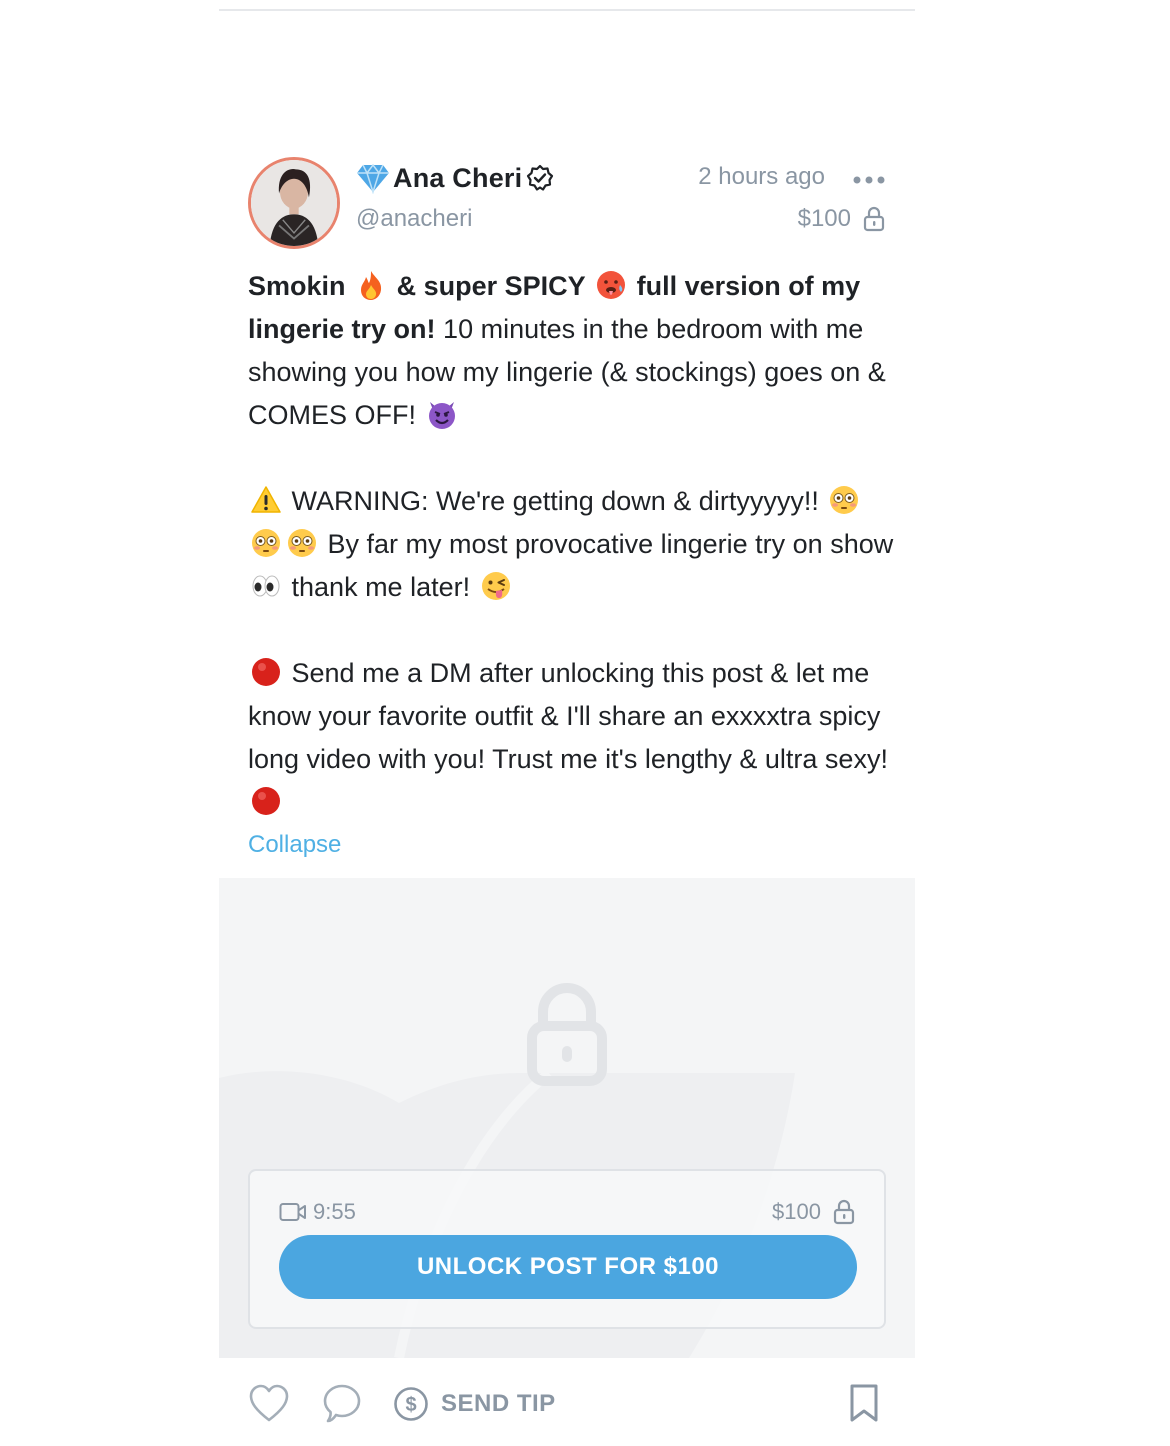  I want to click on post-price-text: $100, so click(824, 218).